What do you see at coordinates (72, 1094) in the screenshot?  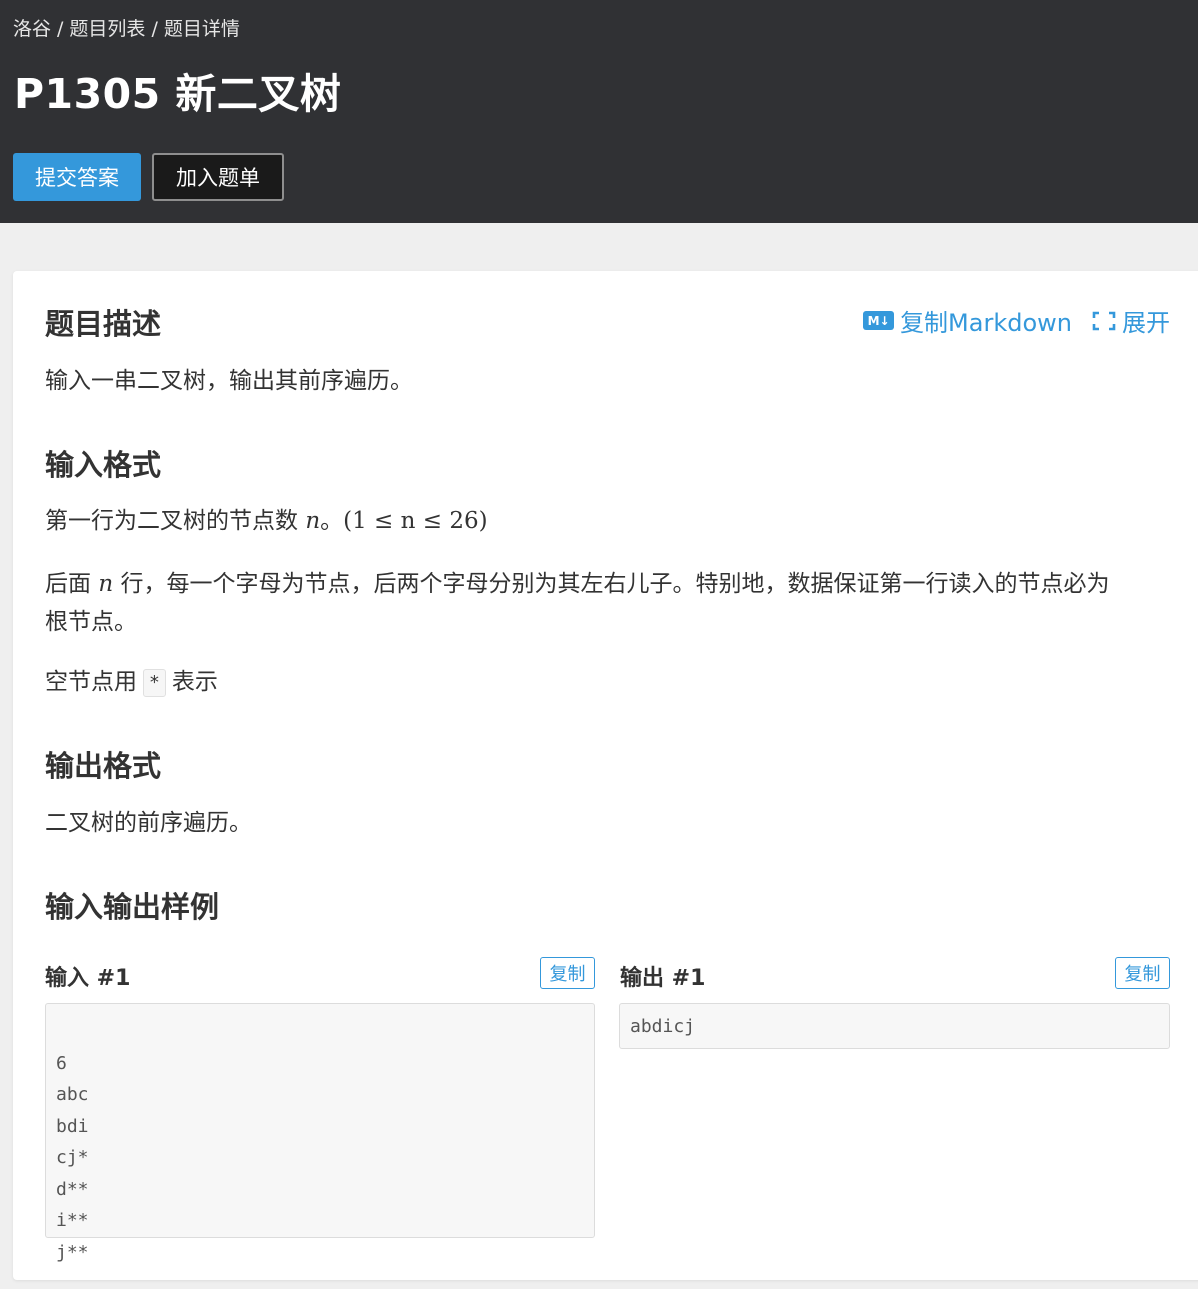 I see `sample-input-line: abc` at bounding box center [72, 1094].